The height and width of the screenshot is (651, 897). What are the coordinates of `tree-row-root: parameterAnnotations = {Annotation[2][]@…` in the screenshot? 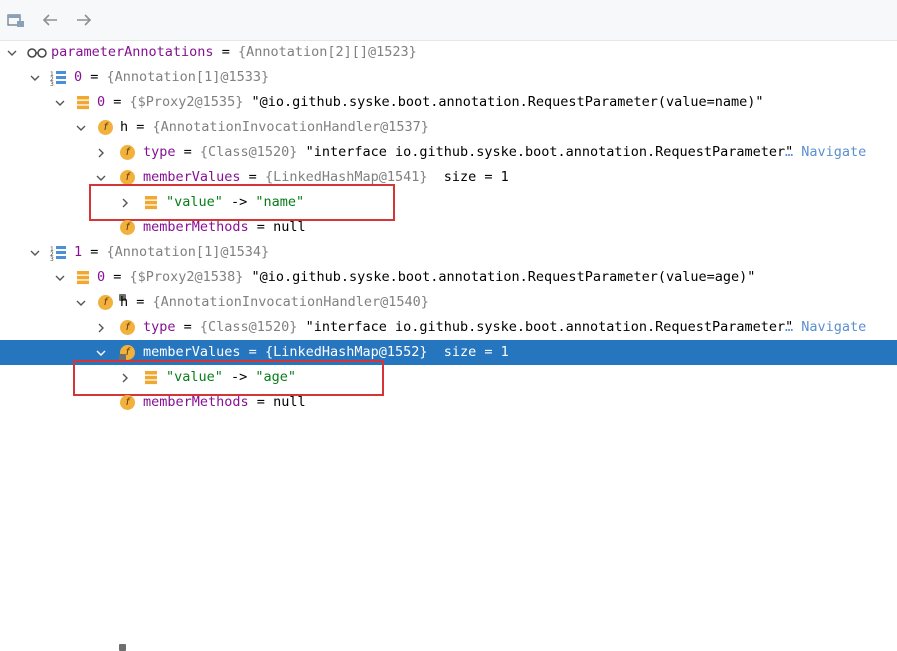 It's located at (448, 52).